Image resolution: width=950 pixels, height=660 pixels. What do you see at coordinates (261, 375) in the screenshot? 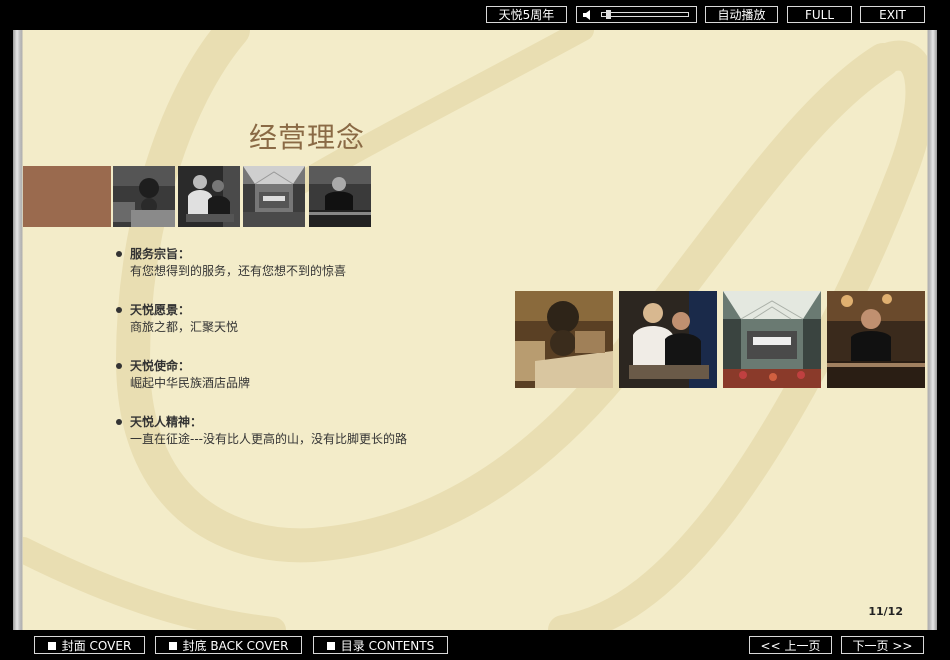
I see `list-item-mission: 天悦使命： 崛起中华民族酒店品牌` at bounding box center [261, 375].